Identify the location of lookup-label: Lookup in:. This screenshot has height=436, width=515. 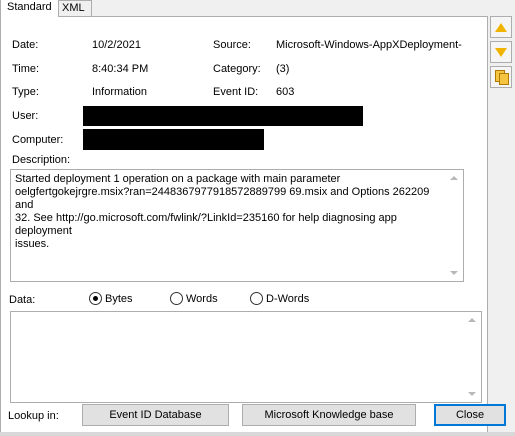
(33, 416).